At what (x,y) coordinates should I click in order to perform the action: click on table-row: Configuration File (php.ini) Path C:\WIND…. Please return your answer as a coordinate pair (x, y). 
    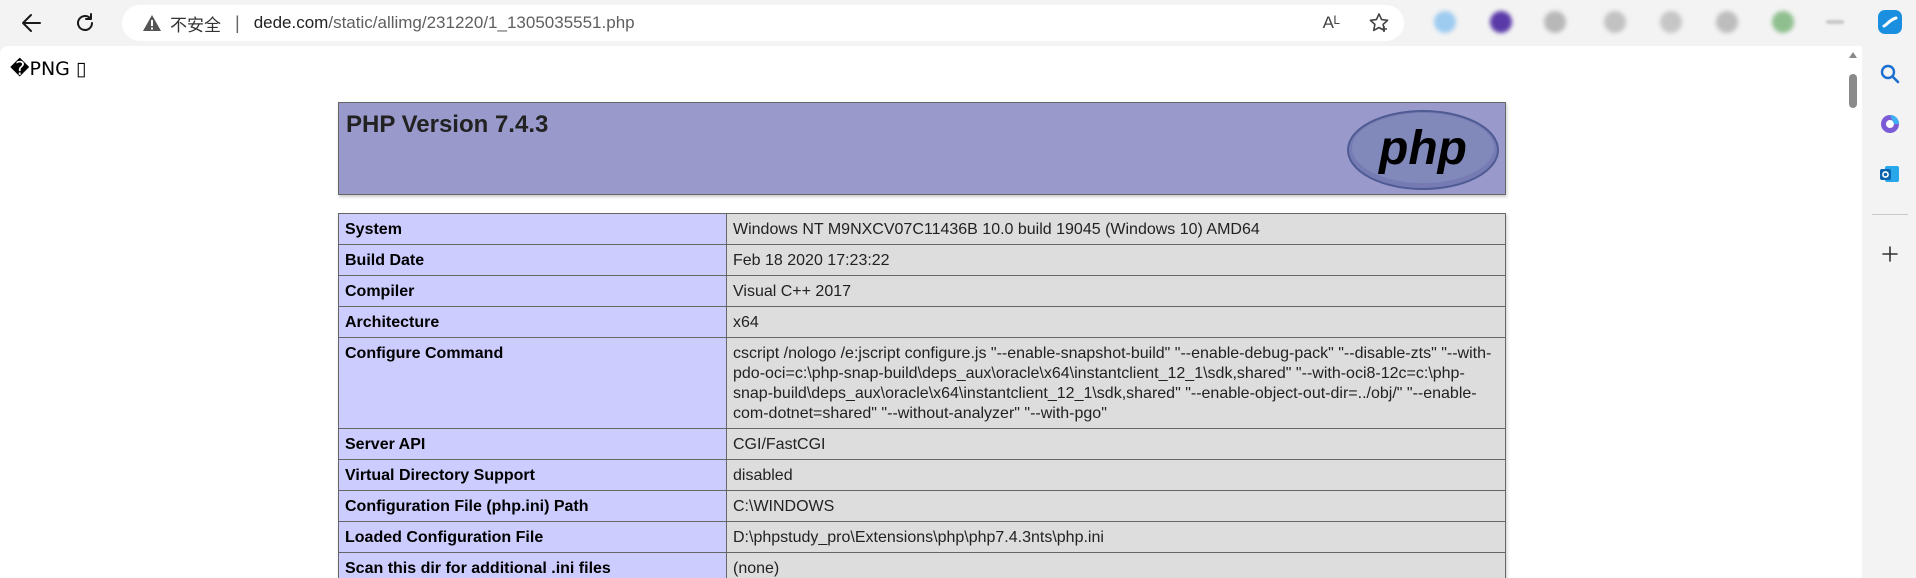
    Looking at the image, I should click on (922, 506).